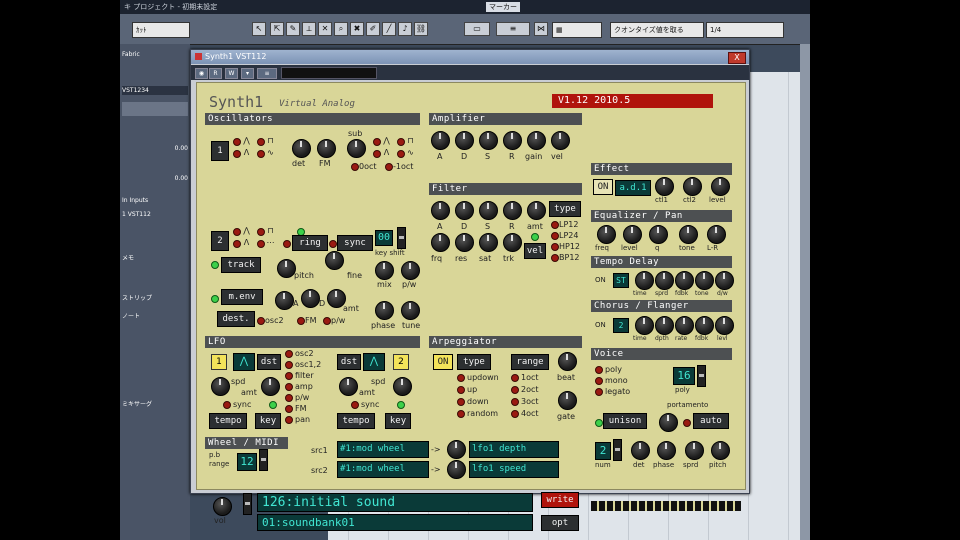  Describe the element at coordinates (470, 57) in the screenshot. I see `plugin-titlebar: Synth1 VST112 X` at that location.